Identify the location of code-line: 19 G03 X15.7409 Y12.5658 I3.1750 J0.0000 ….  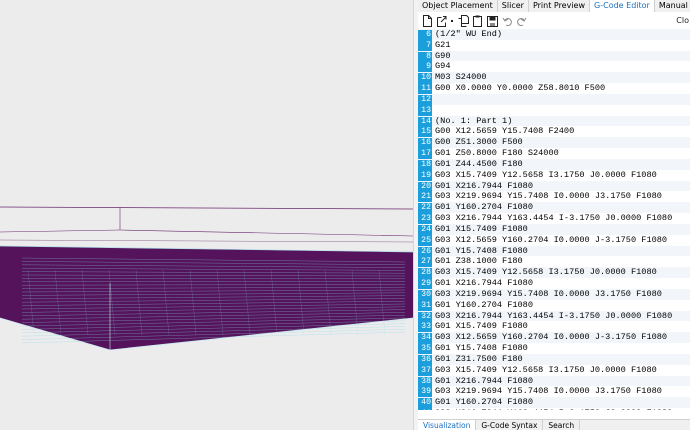
(554, 175).